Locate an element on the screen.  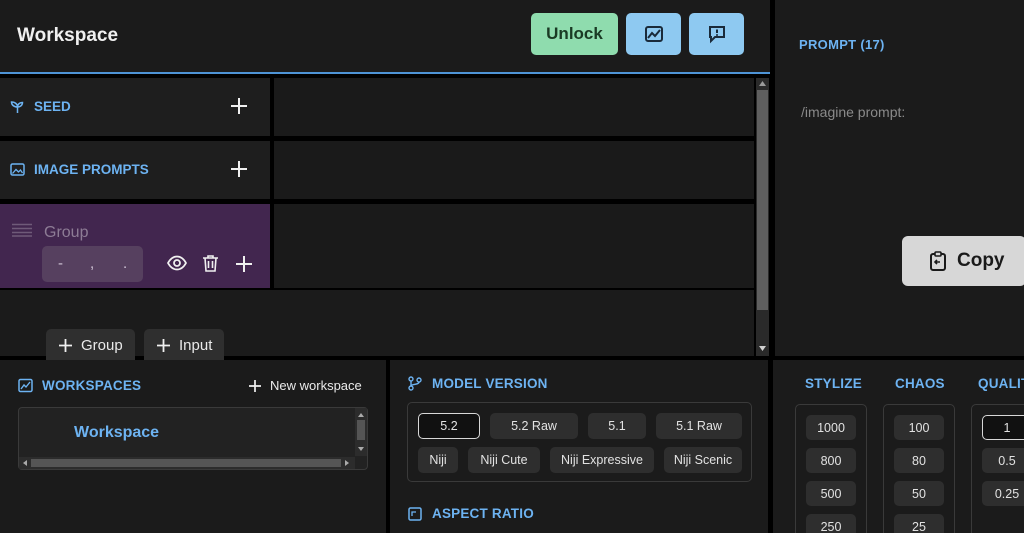
workspace-title: Workspace is located at coordinates (68, 35).